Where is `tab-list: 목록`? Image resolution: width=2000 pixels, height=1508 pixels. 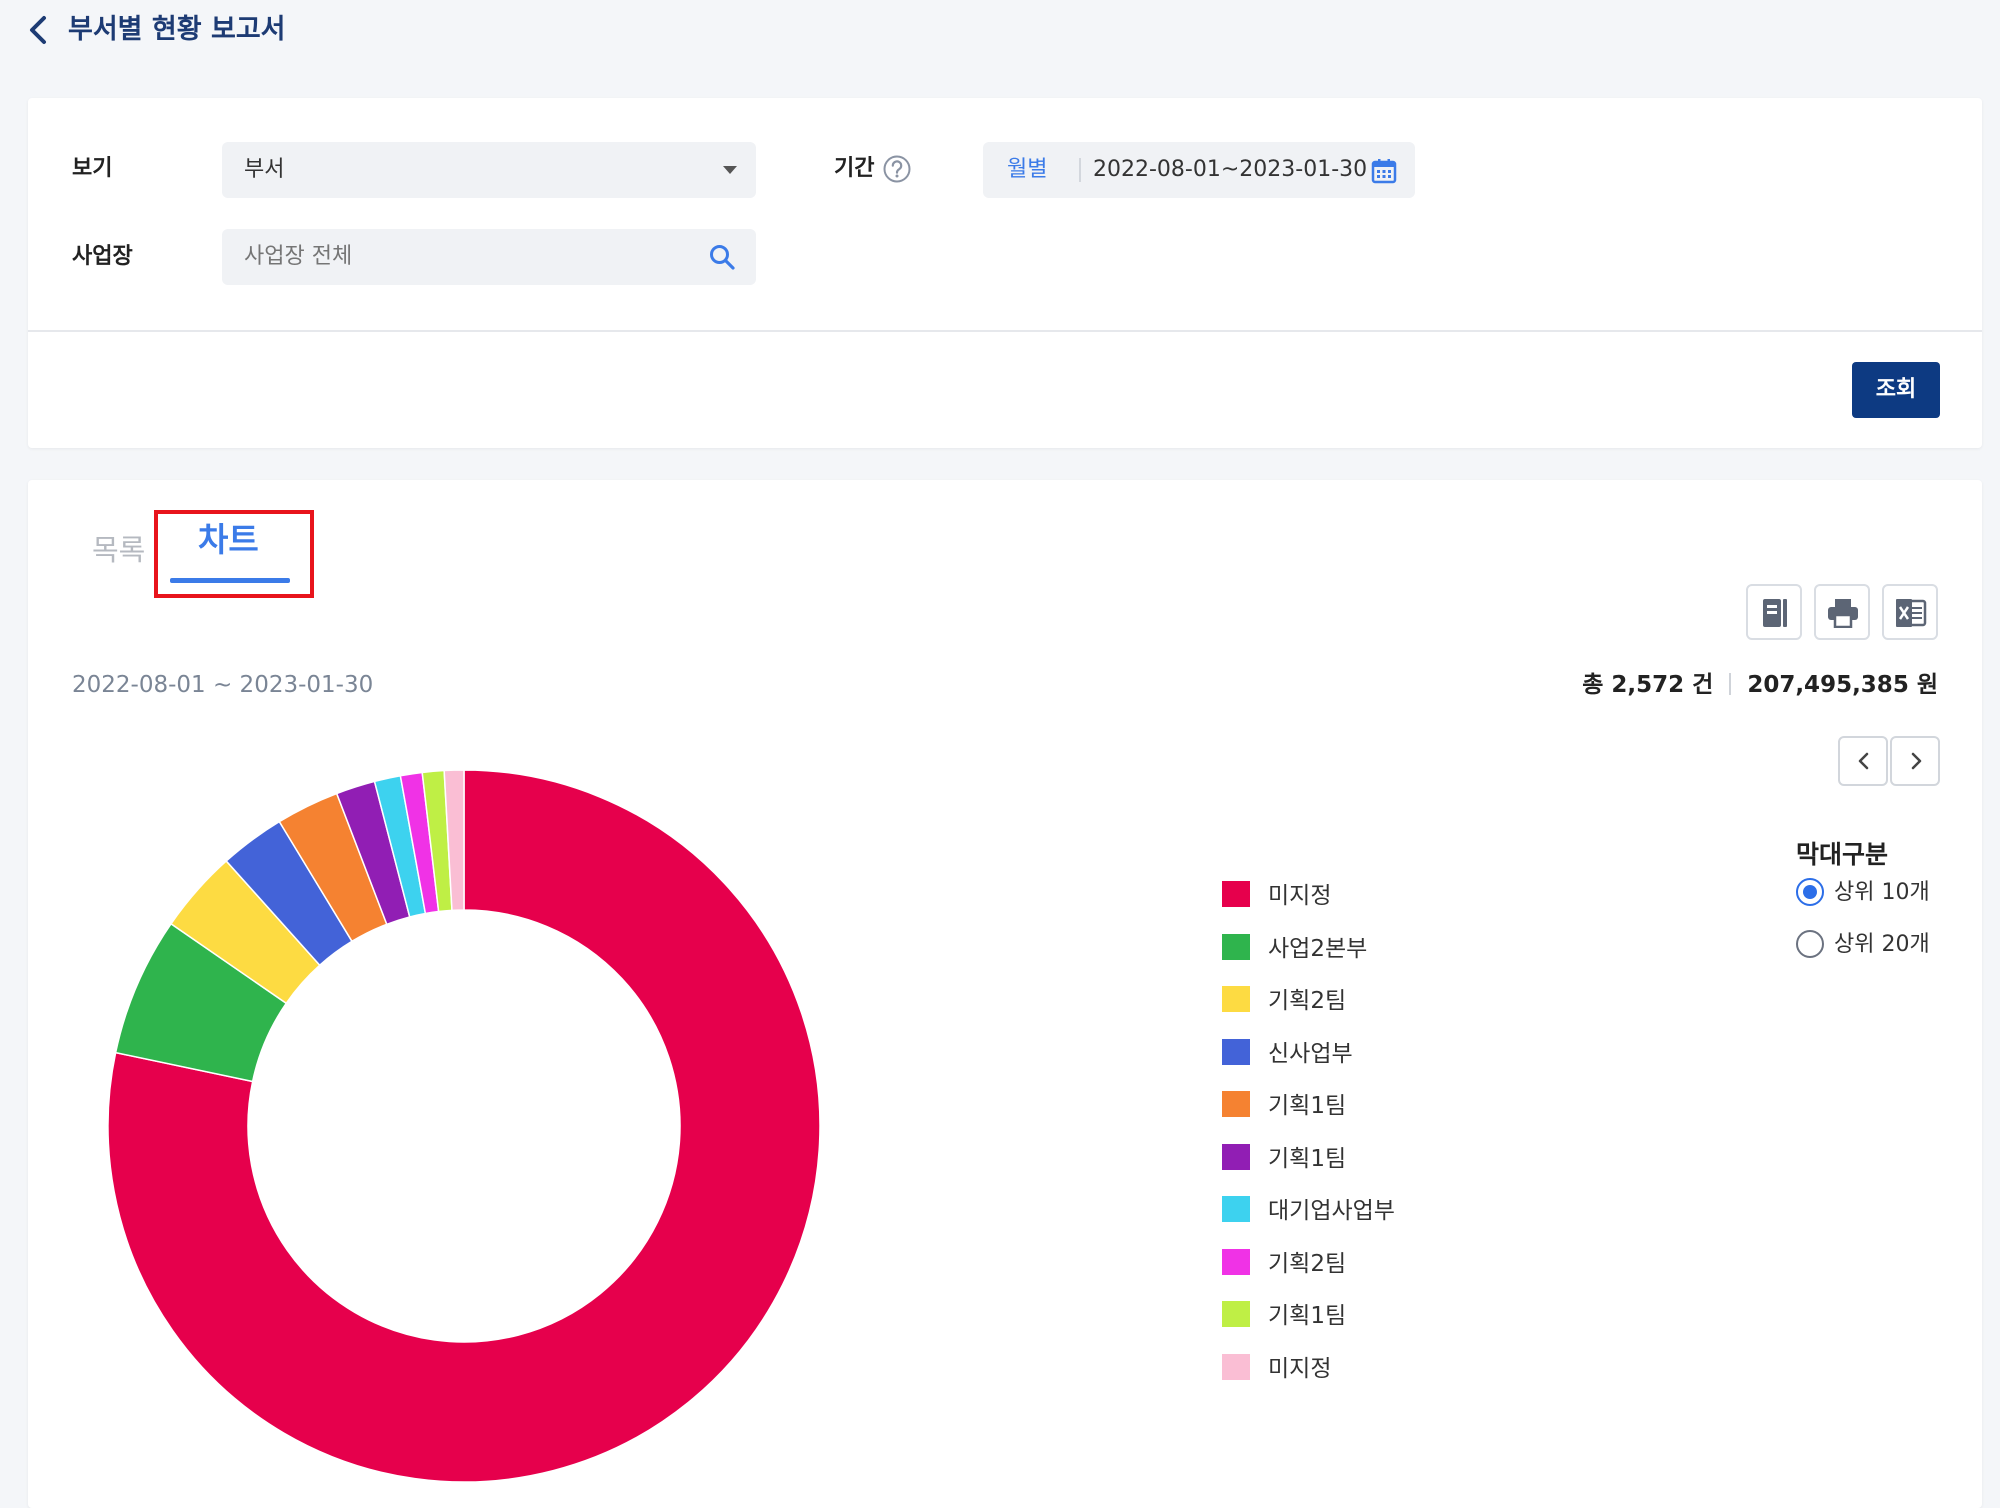
tab-list: 목록 is located at coordinates (118, 550).